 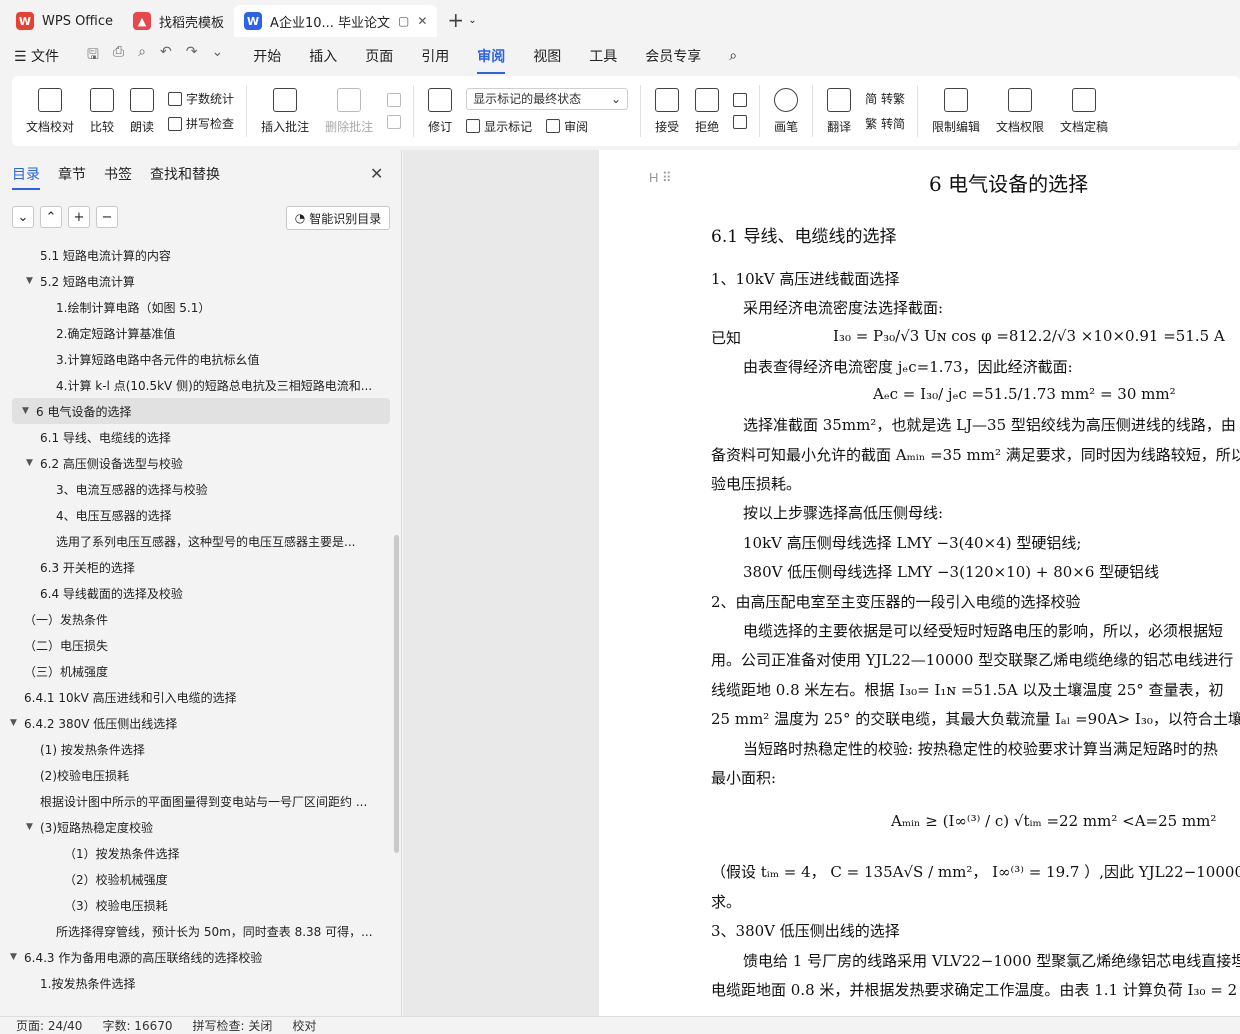 I want to click on toc-item: 1.绘制计算电路（如图 5.1）, so click(x=196, y=307).